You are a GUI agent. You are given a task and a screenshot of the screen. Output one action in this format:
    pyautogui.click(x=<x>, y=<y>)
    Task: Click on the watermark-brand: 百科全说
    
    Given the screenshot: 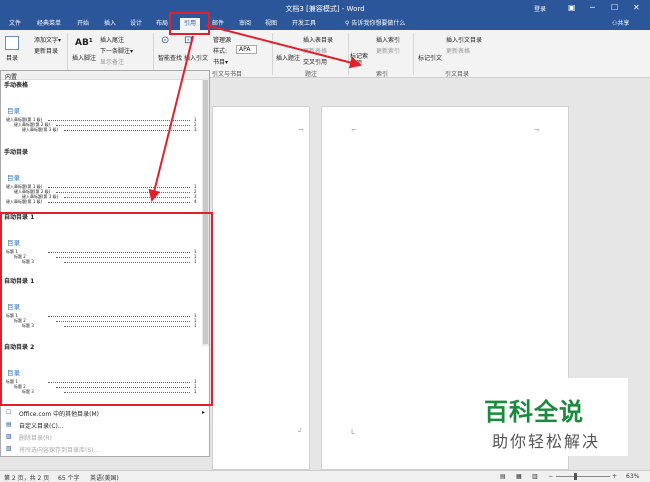 What is the action you would take?
    pyautogui.click(x=534, y=412)
    